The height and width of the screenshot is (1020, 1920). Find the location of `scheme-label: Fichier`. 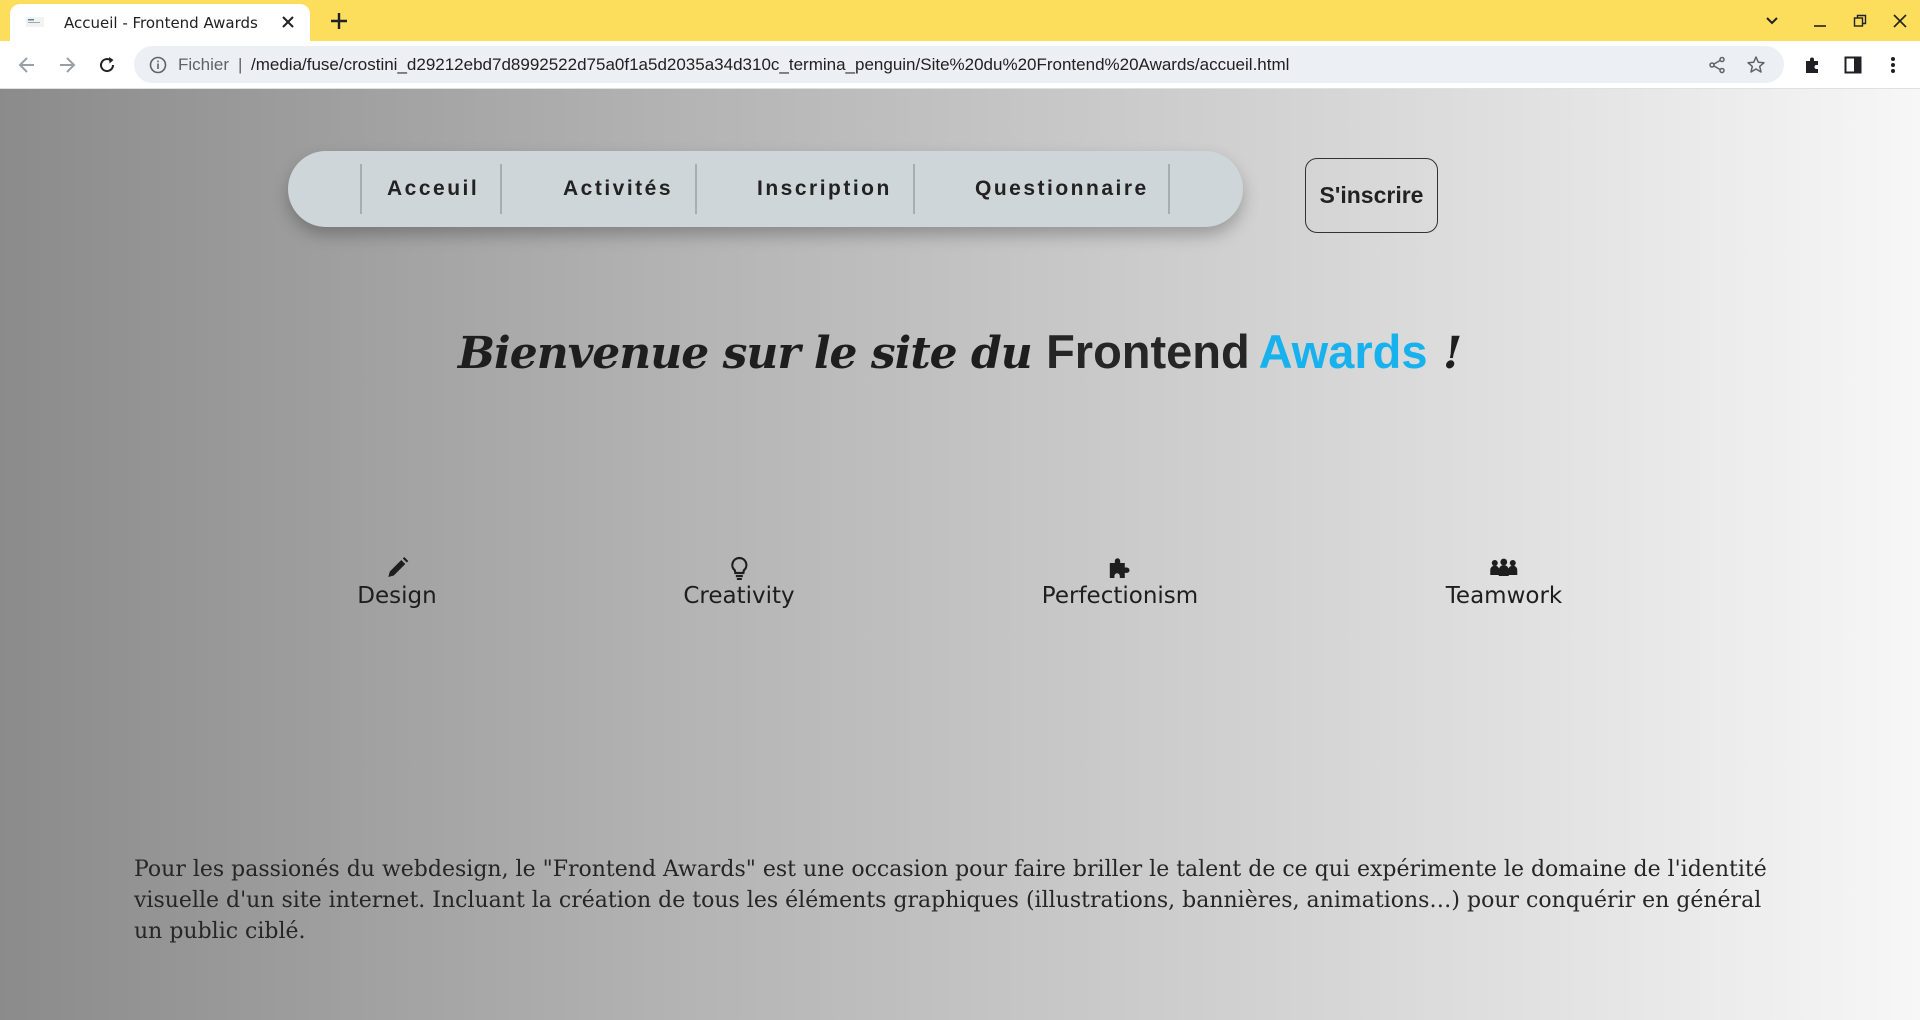

scheme-label: Fichier is located at coordinates (204, 64).